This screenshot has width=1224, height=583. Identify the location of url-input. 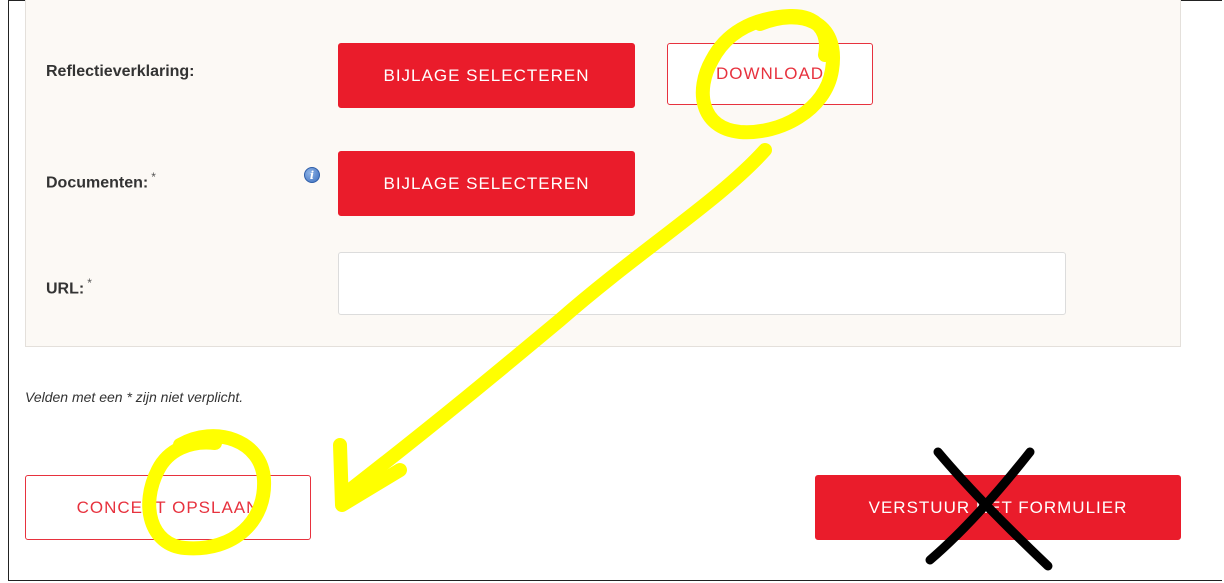
(702, 283).